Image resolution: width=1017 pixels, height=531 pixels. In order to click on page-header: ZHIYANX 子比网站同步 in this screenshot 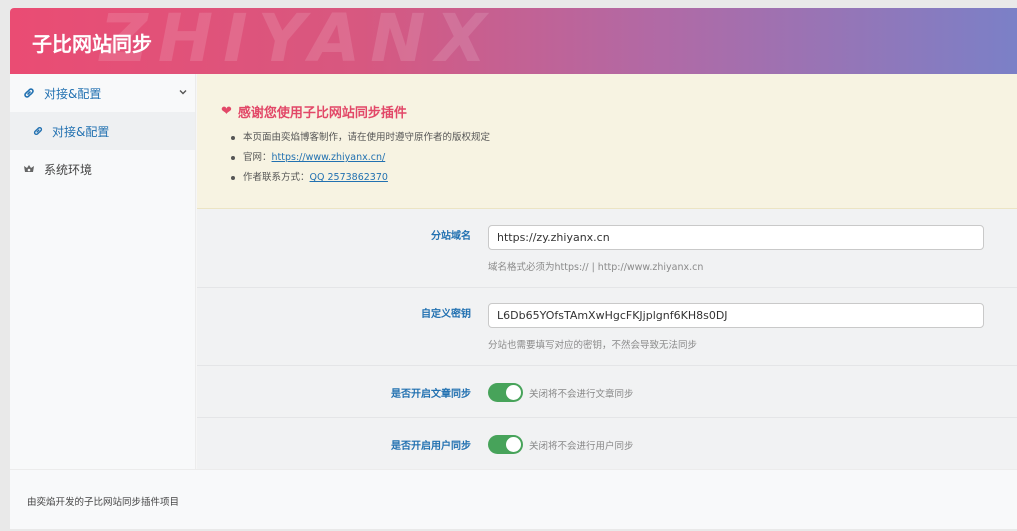, I will do `click(513, 41)`.